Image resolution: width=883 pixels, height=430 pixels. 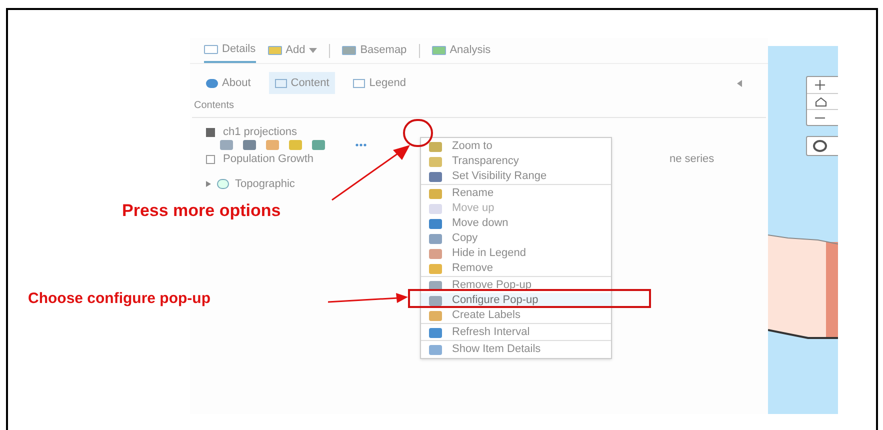 I want to click on annotation-text: Press more options, so click(x=201, y=211).